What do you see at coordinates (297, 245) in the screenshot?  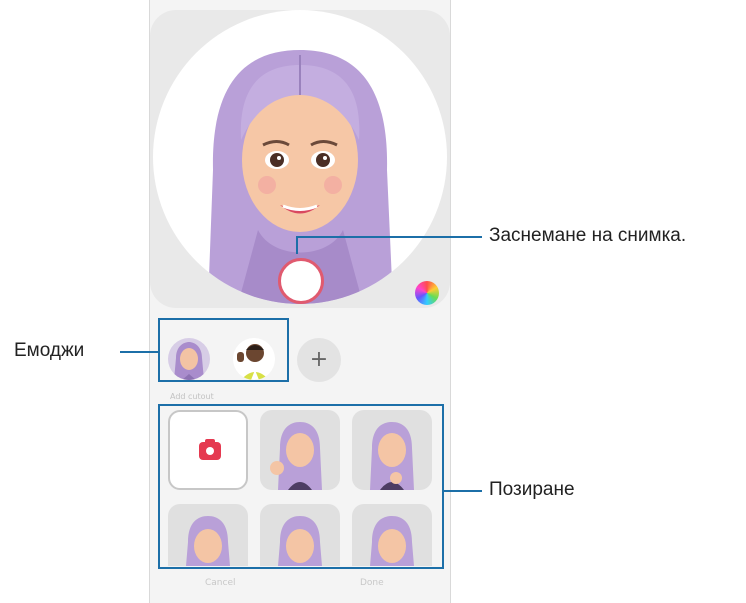 I see `capture-callout-tick` at bounding box center [297, 245].